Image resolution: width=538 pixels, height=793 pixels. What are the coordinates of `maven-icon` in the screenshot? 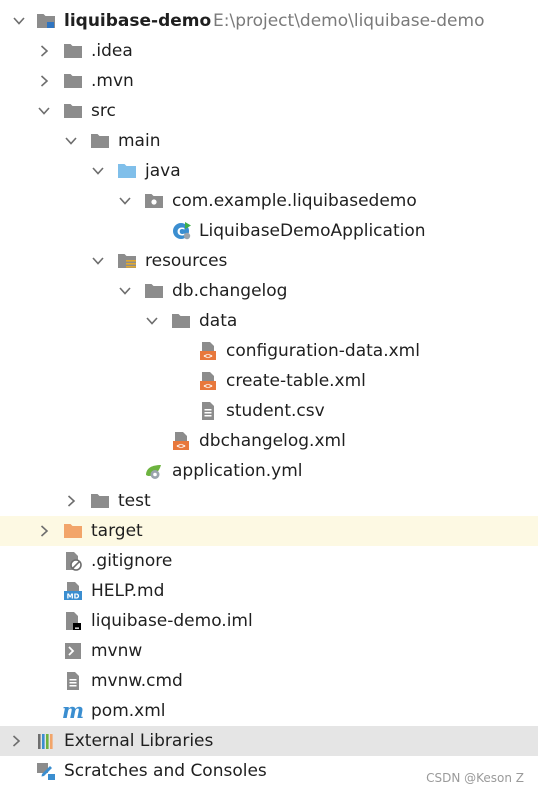 It's located at (73, 711).